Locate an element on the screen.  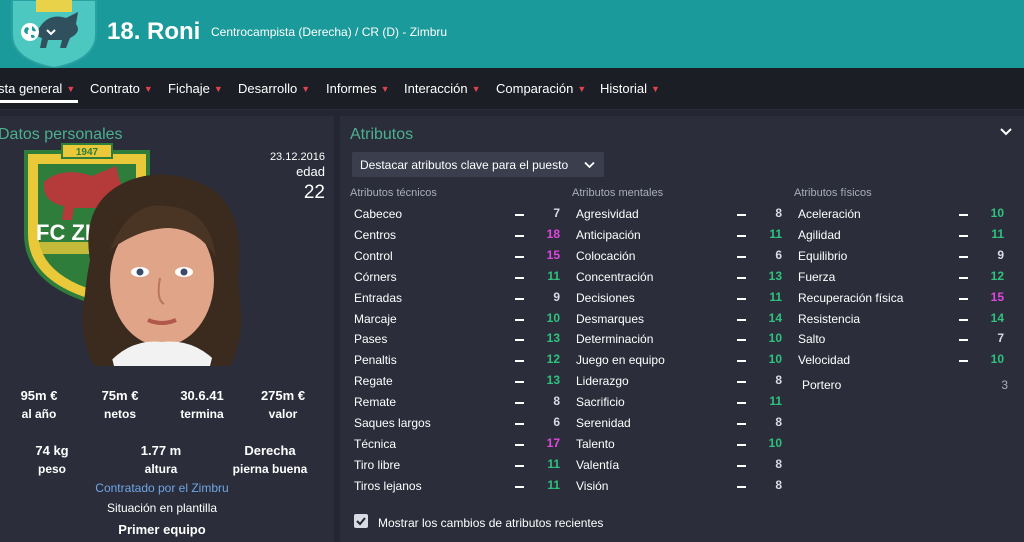
attribute-row: Visión 8 is located at coordinates (677, 486).